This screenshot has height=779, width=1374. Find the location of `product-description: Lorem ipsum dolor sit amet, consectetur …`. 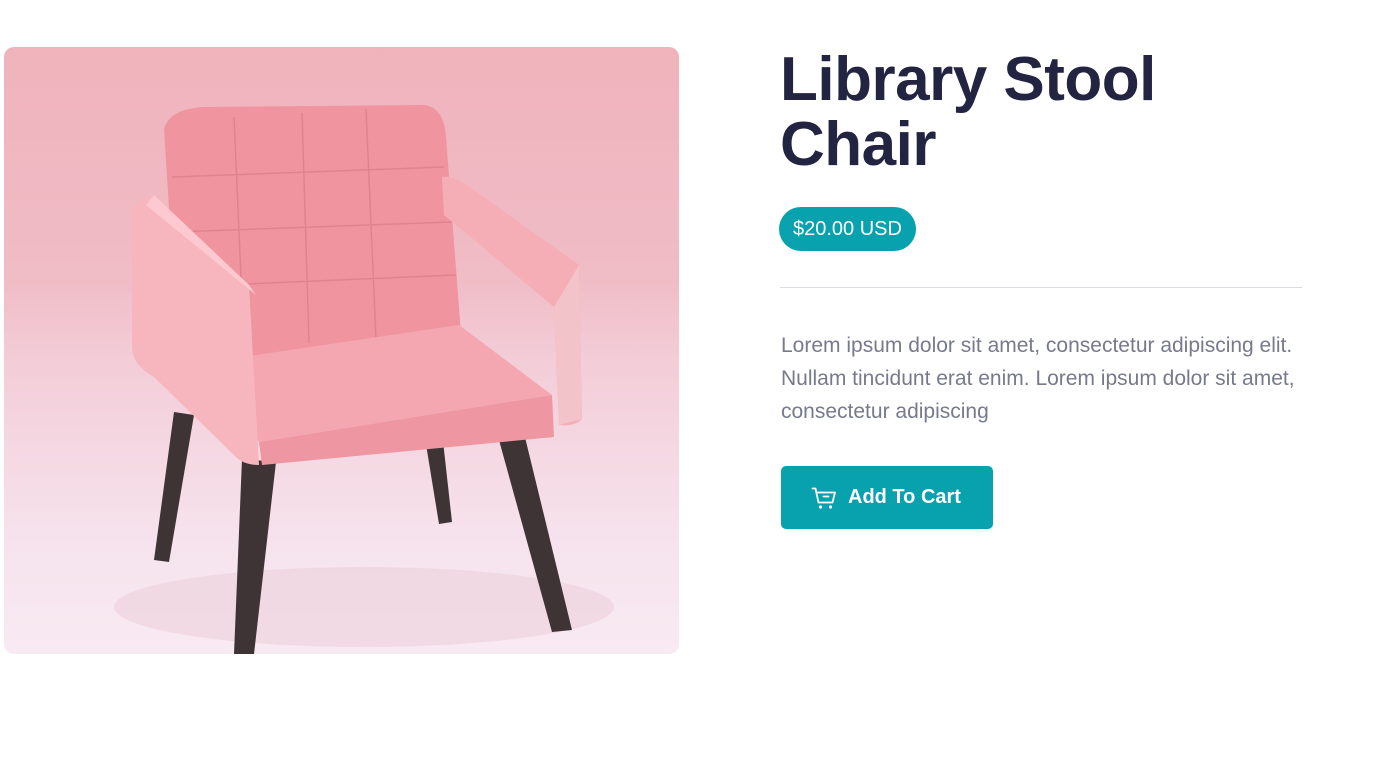

product-description: Lorem ipsum dolor sit amet, consectetur … is located at coordinates (1038, 378).